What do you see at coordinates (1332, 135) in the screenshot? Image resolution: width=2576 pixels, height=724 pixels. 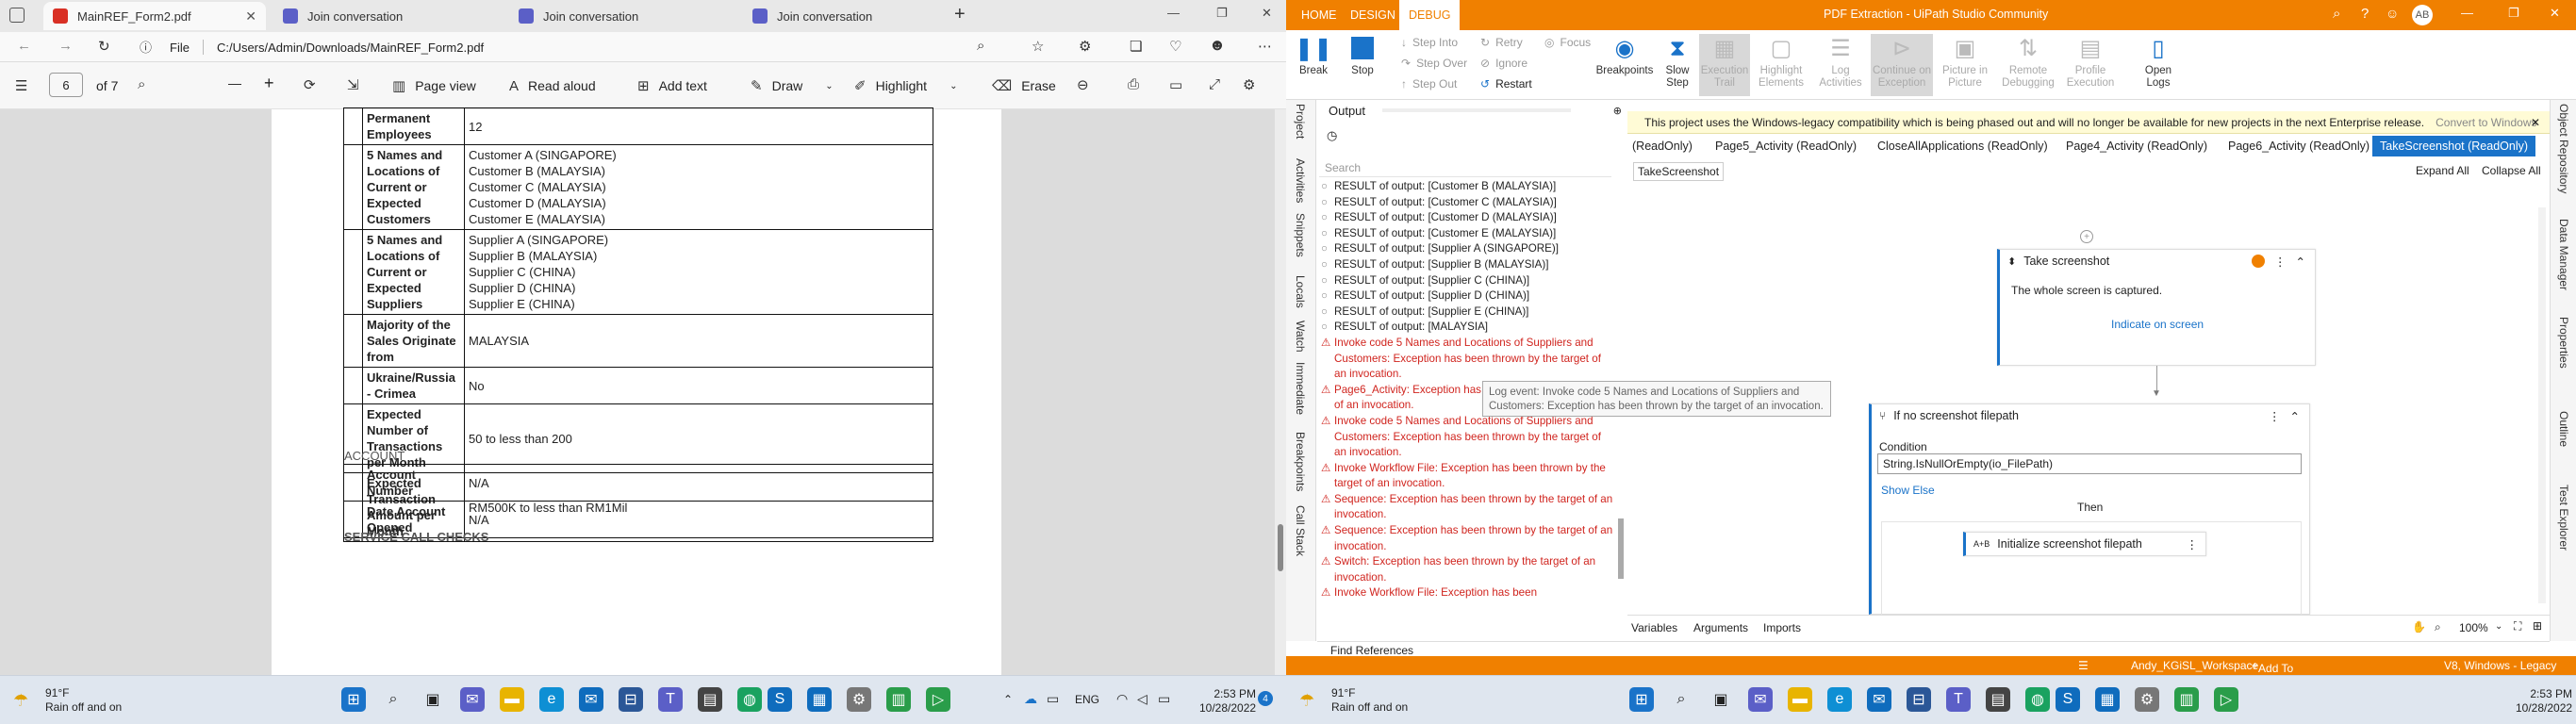 I see `clock-icon: ◷` at bounding box center [1332, 135].